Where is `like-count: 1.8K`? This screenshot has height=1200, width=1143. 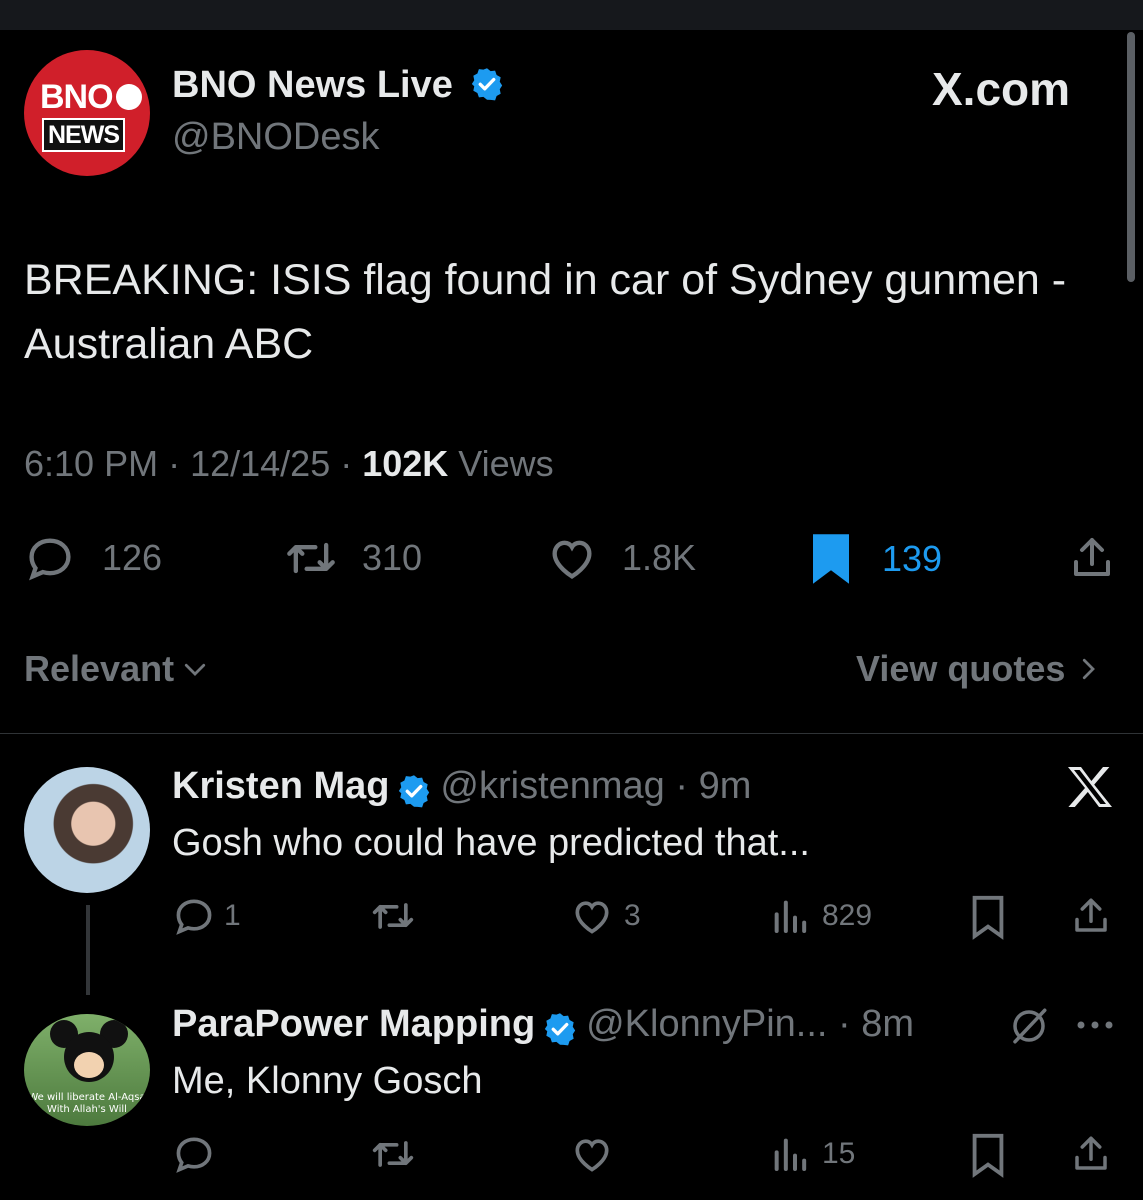 like-count: 1.8K is located at coordinates (659, 557).